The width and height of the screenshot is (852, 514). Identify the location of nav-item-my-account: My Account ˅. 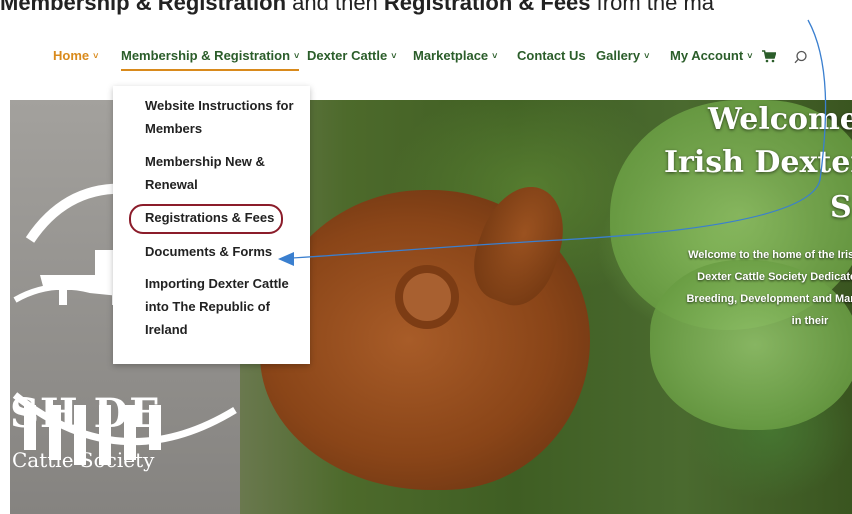
(711, 55).